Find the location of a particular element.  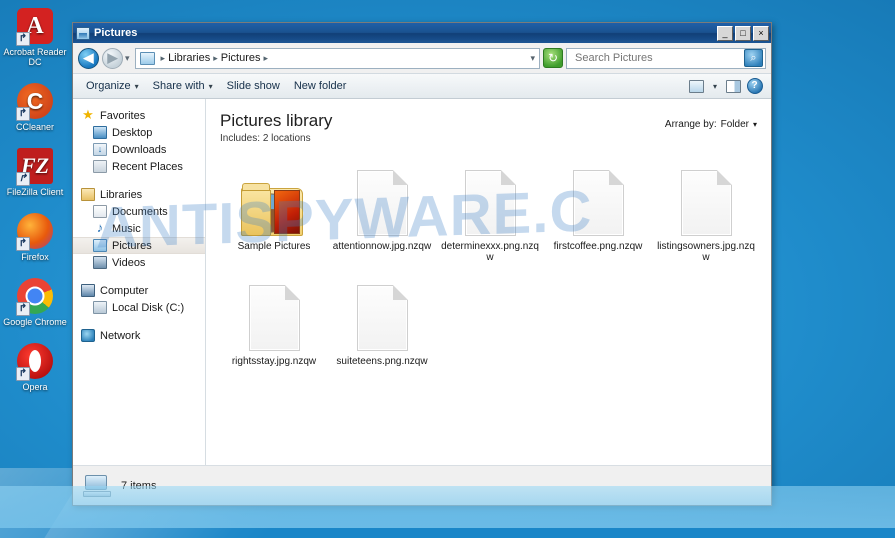

sidebar-item-label: Music is located at coordinates (126, 228).